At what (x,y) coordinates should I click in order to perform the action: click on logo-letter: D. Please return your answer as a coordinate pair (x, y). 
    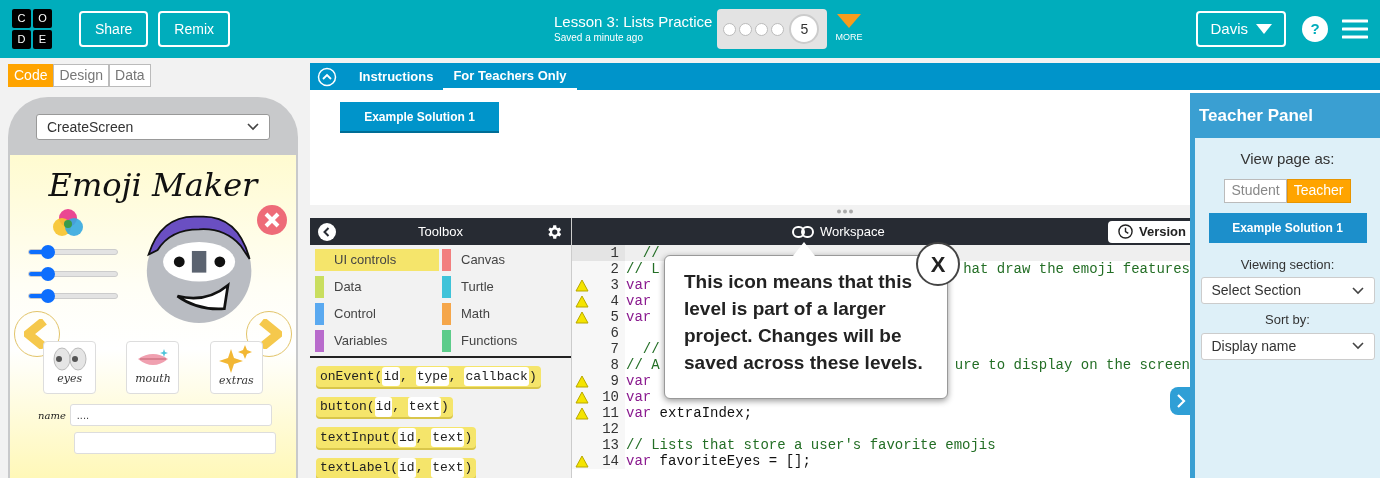
    Looking at the image, I should click on (21, 39).